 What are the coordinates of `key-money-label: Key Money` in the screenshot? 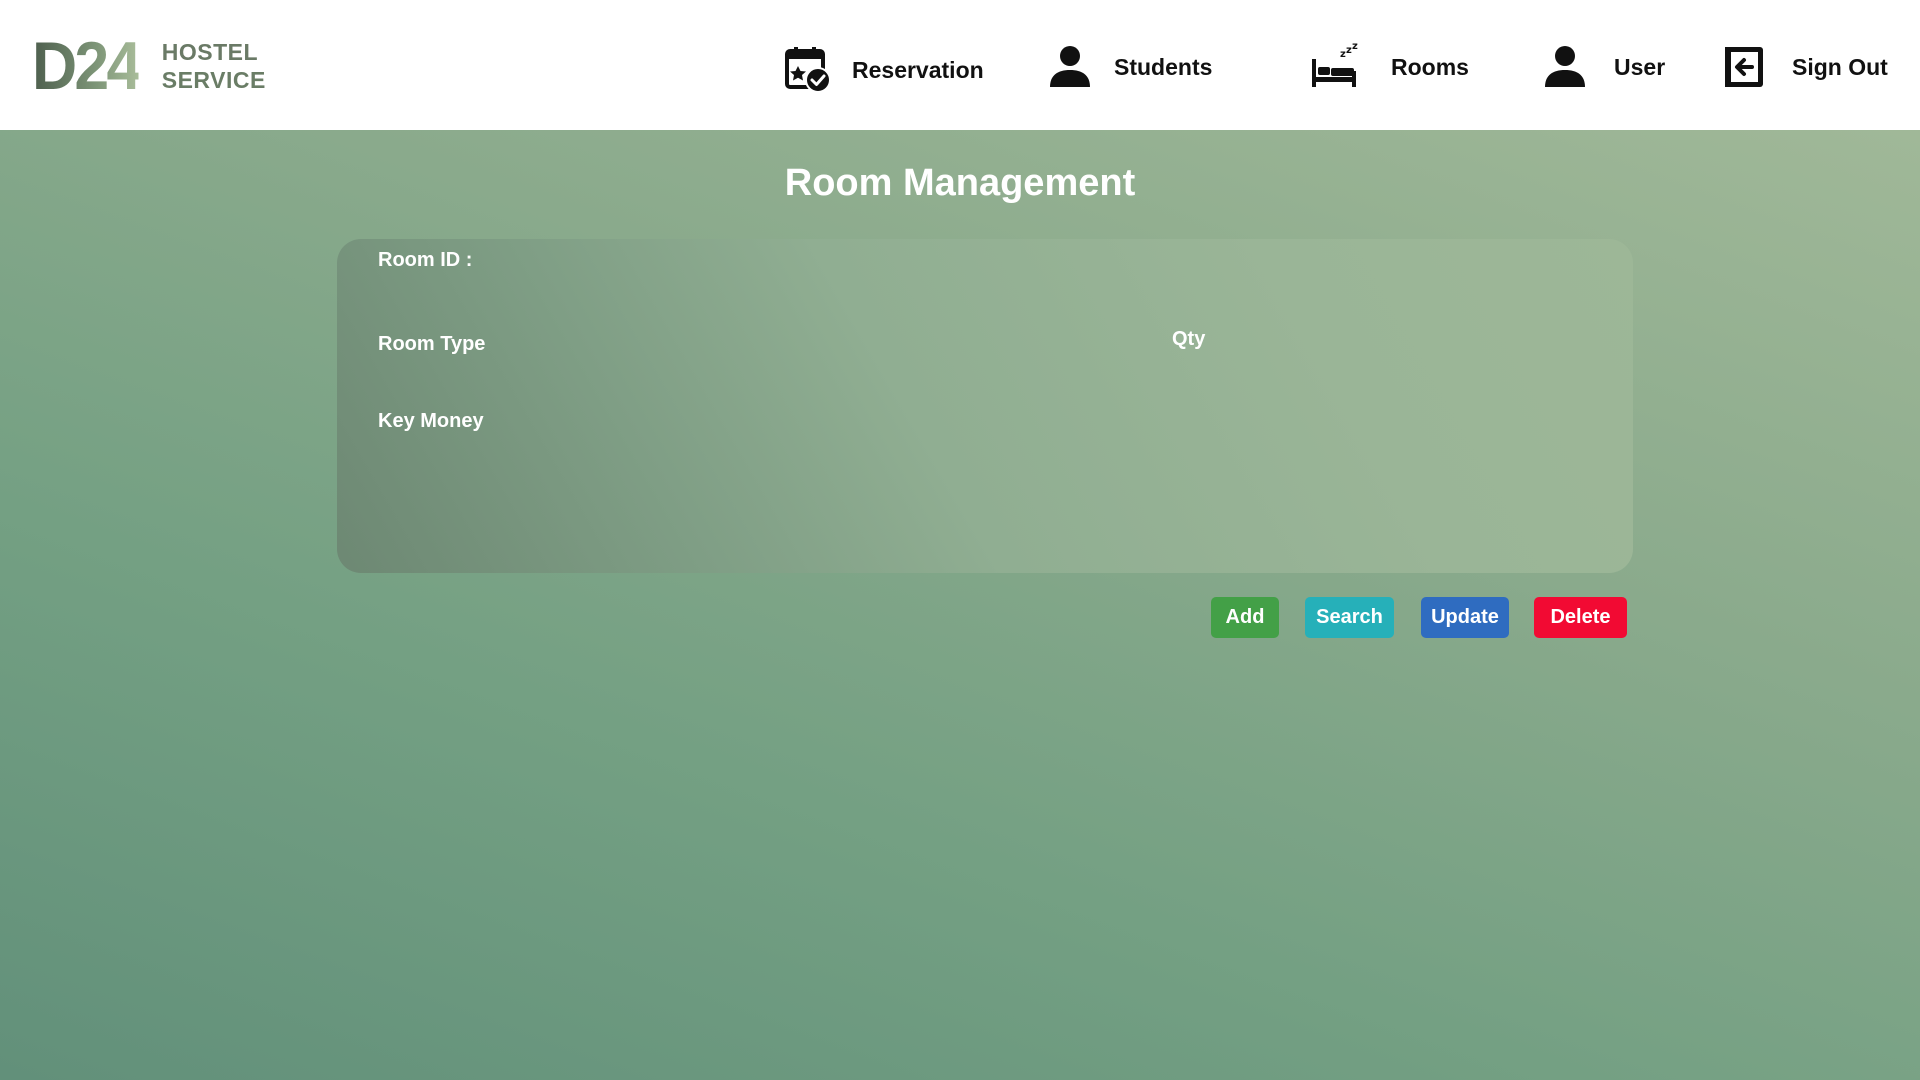 It's located at (431, 421).